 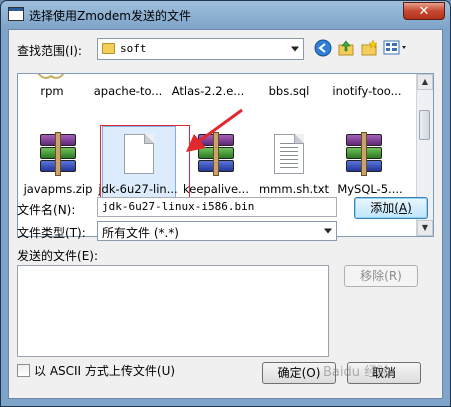 I want to click on annotation-box, so click(x=145, y=165).